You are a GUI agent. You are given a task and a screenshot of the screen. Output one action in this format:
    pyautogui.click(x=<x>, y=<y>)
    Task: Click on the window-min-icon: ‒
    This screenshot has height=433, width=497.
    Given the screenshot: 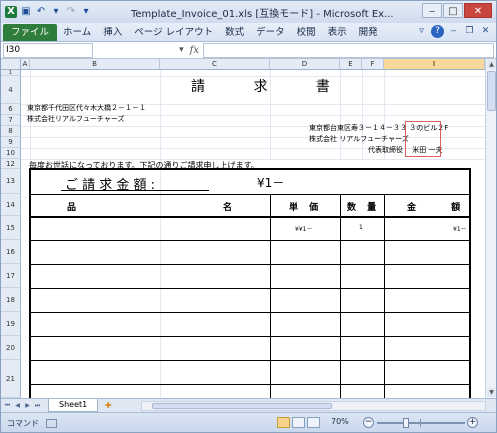 What is the action you would take?
    pyautogui.click(x=453, y=31)
    